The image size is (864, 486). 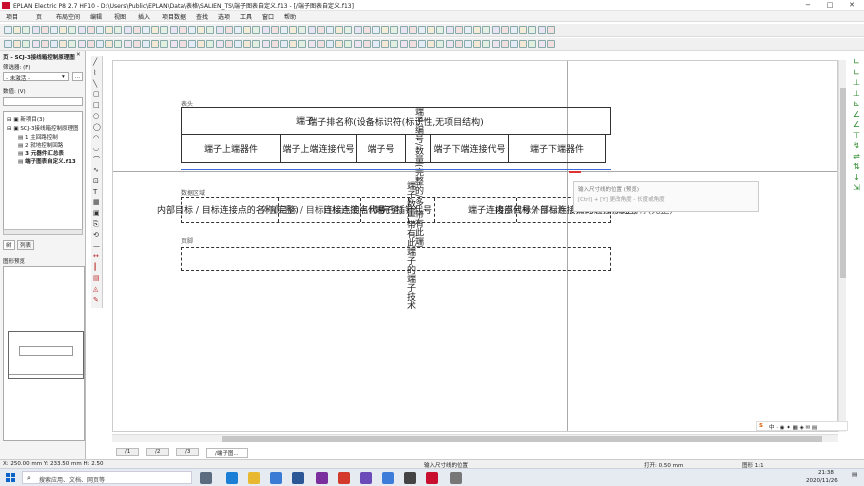 What do you see at coordinates (856, 167) in the screenshot?
I see `snap-tool-icon: ⇅` at bounding box center [856, 167].